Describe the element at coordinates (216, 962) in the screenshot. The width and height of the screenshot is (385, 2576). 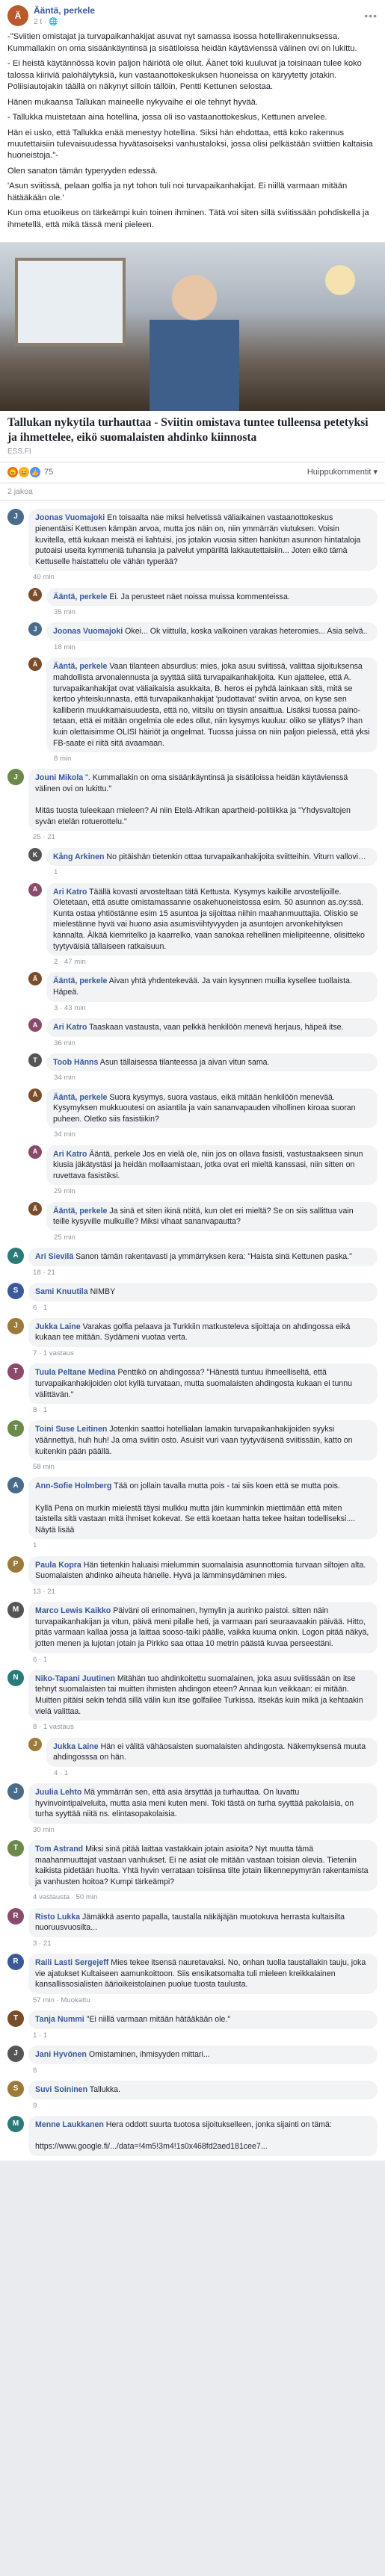
I see `comment-meta: 2 · 47 min` at that location.